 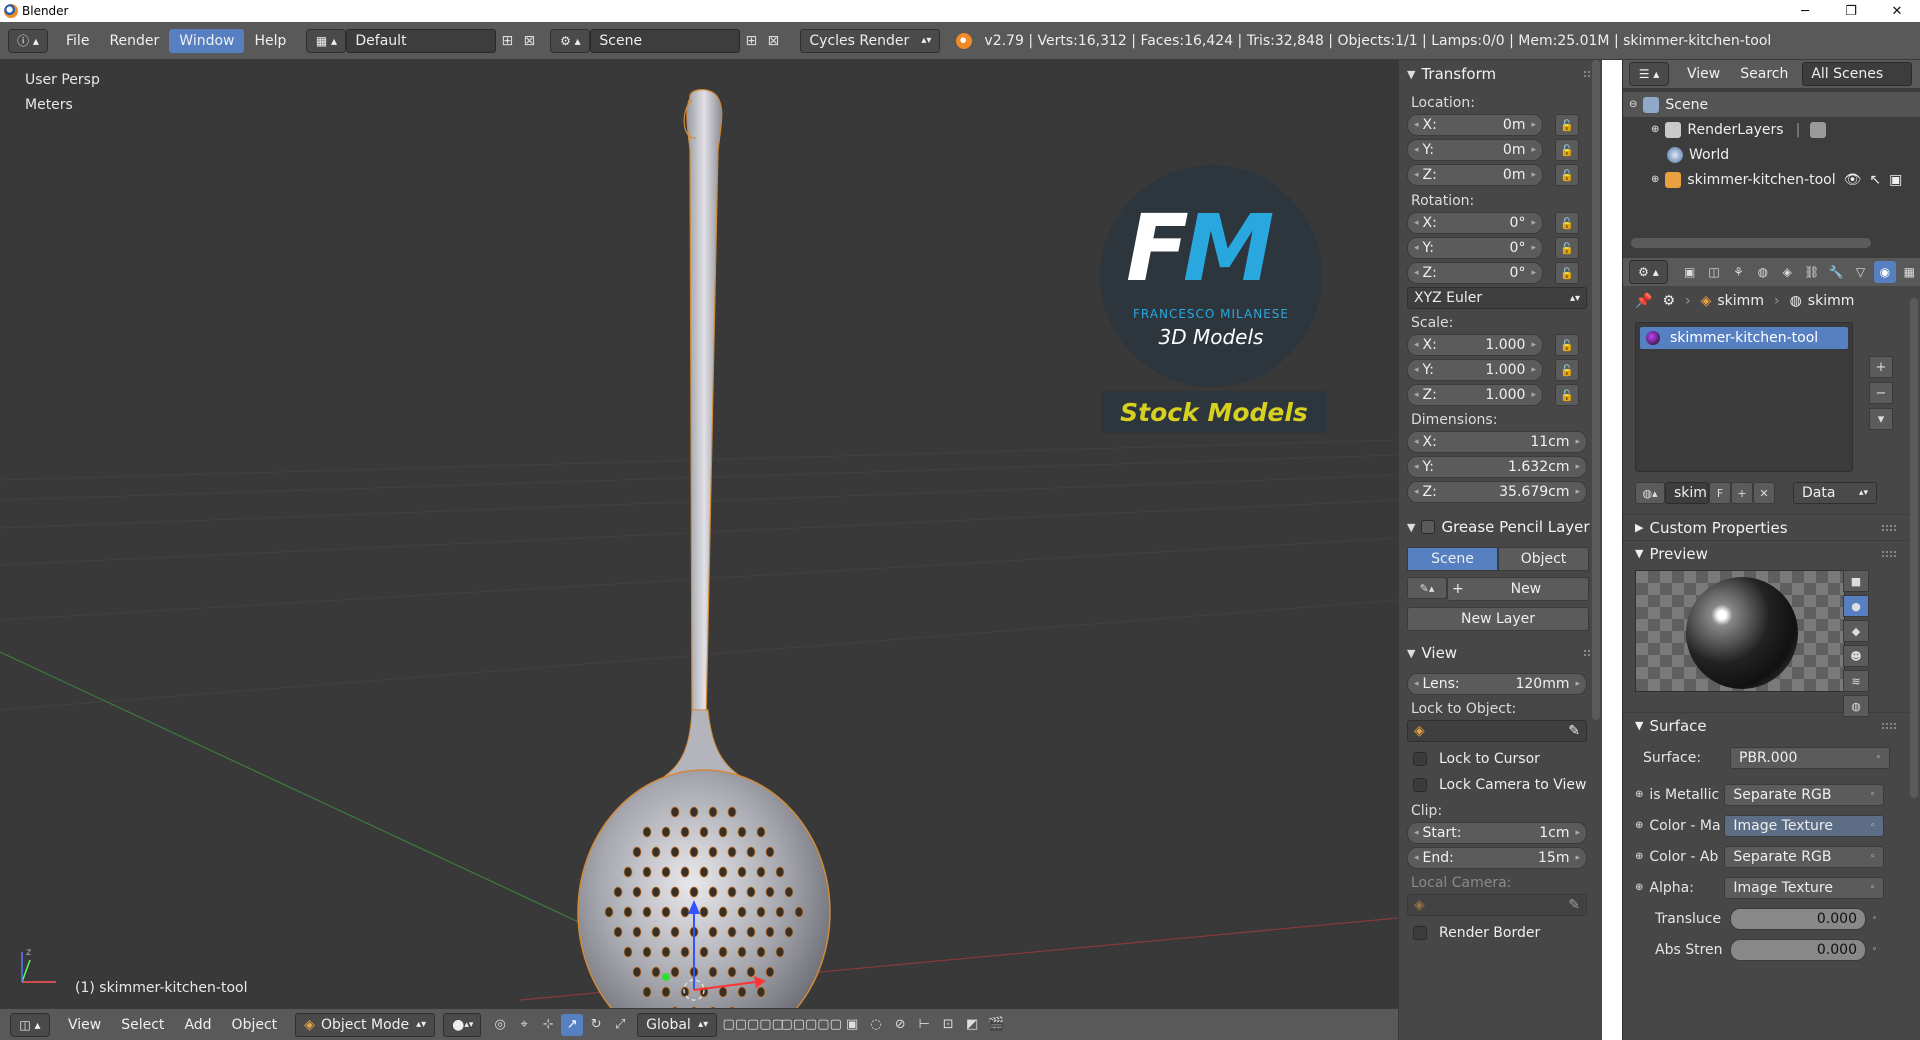 What do you see at coordinates (207, 40) in the screenshot?
I see `menu-window: Window` at bounding box center [207, 40].